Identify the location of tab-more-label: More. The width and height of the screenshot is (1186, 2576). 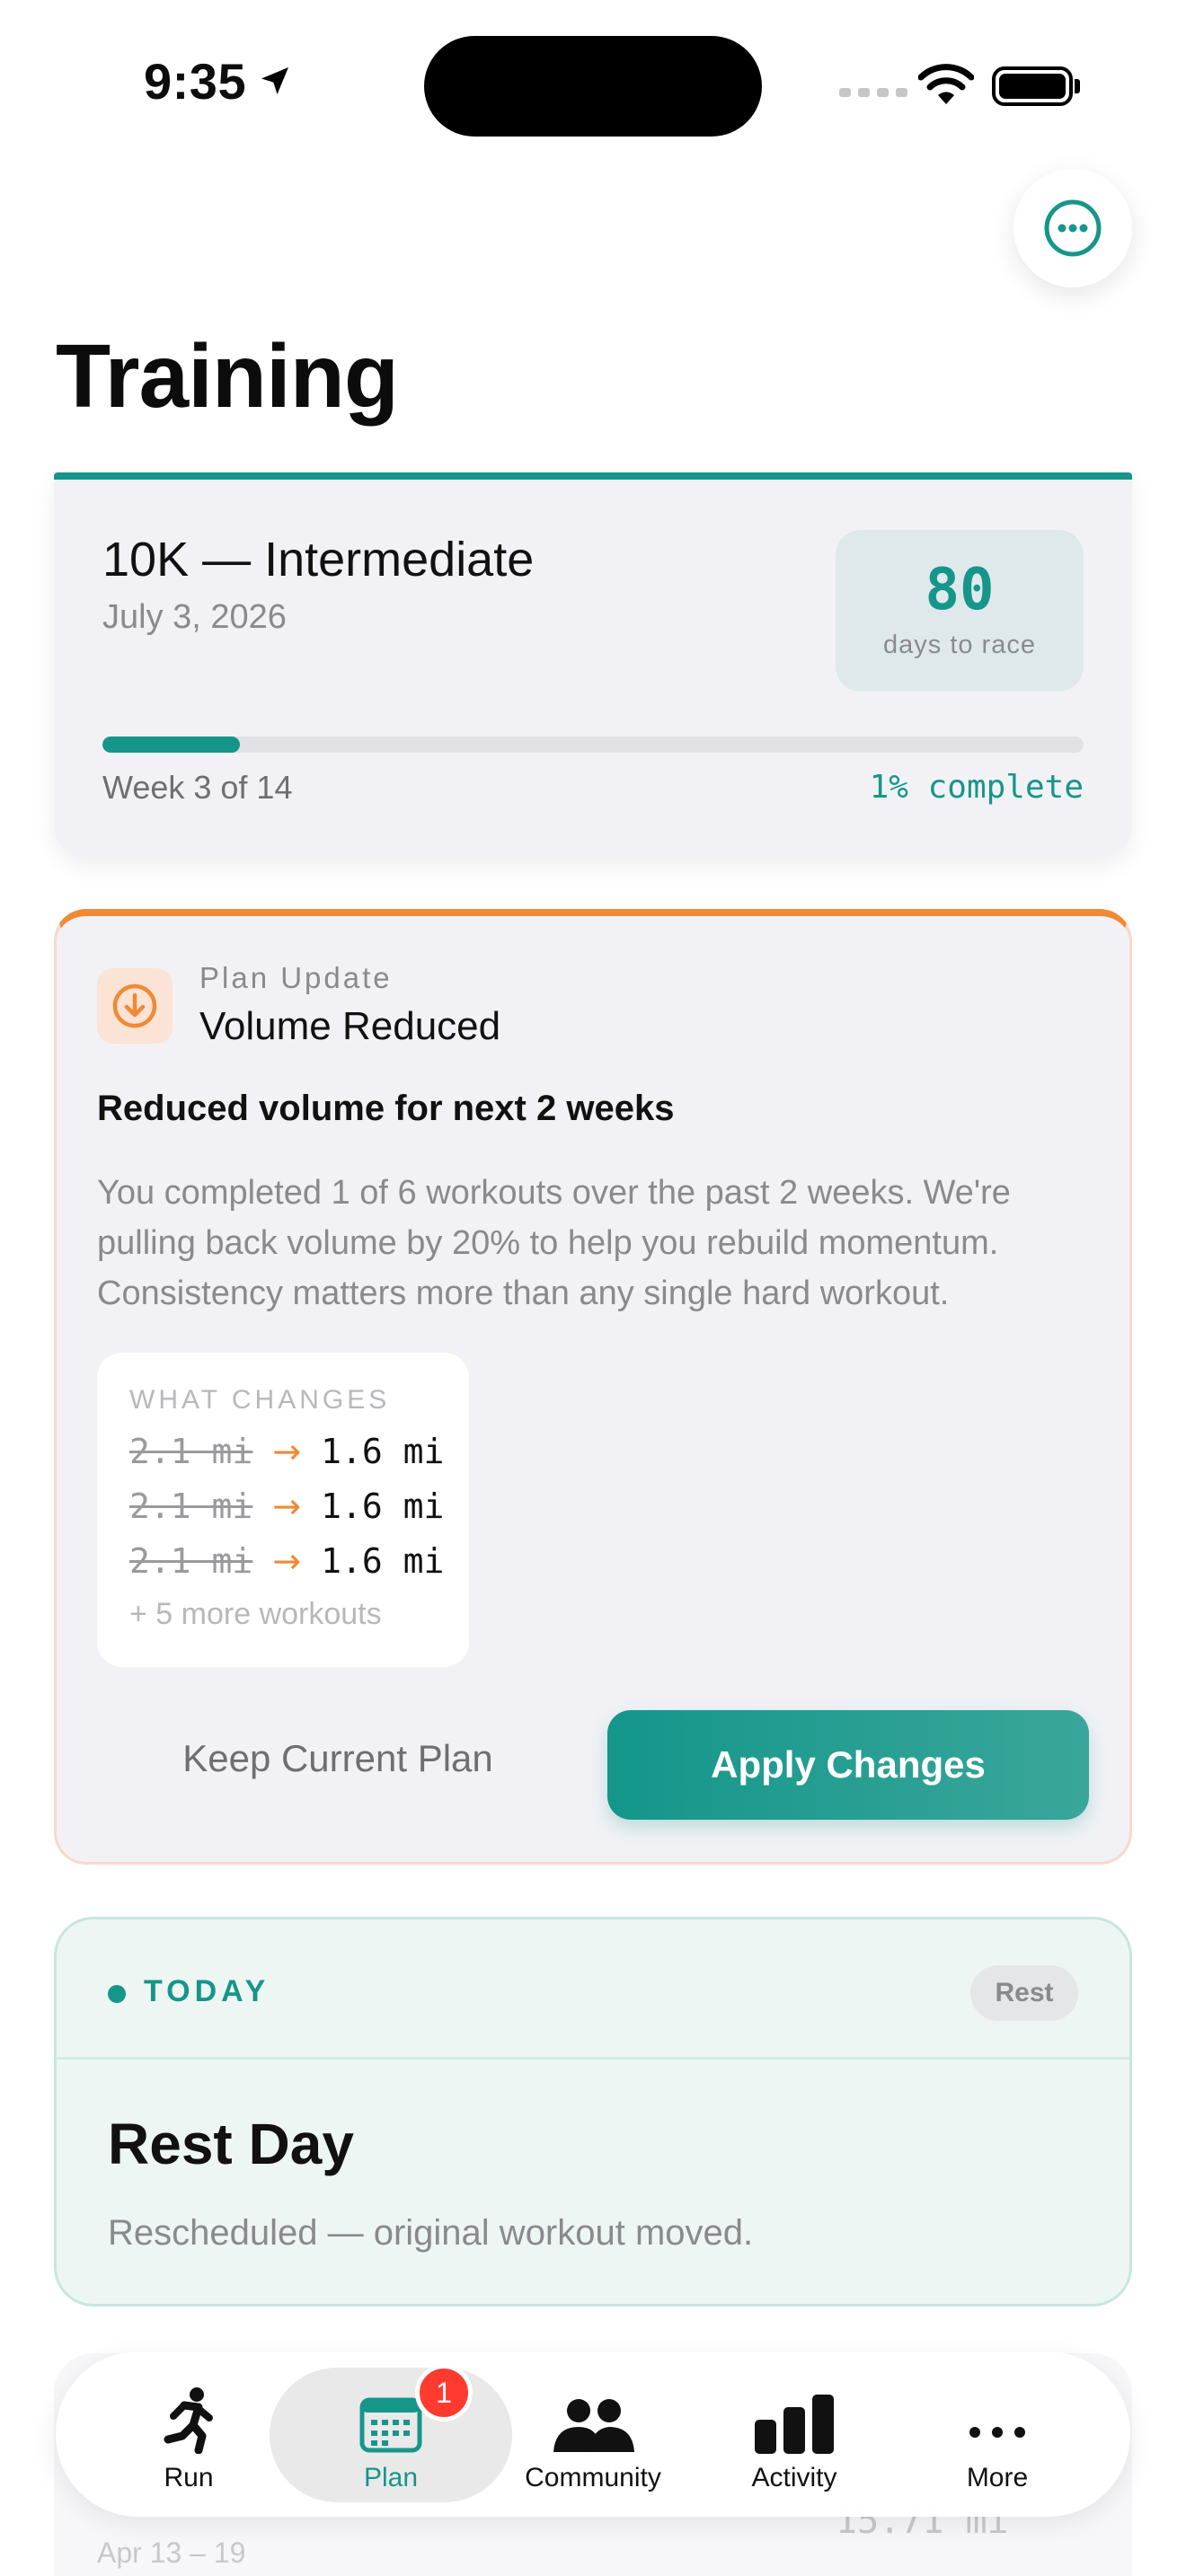
(997, 2477).